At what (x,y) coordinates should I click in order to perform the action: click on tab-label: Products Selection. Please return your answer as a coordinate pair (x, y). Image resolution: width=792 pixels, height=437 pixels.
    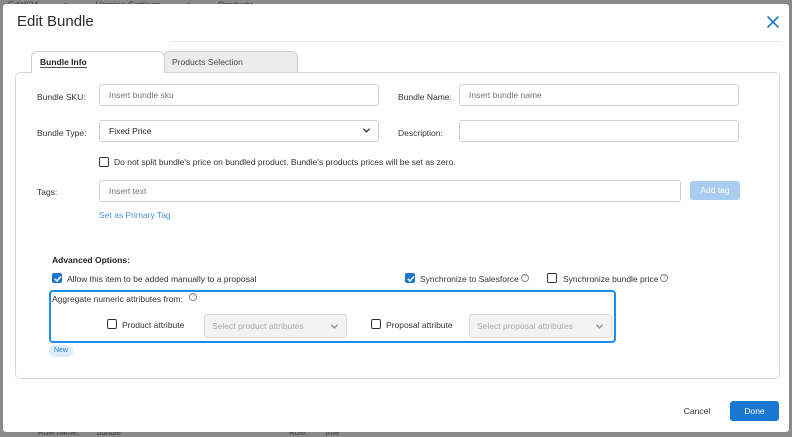
    Looking at the image, I should click on (207, 62).